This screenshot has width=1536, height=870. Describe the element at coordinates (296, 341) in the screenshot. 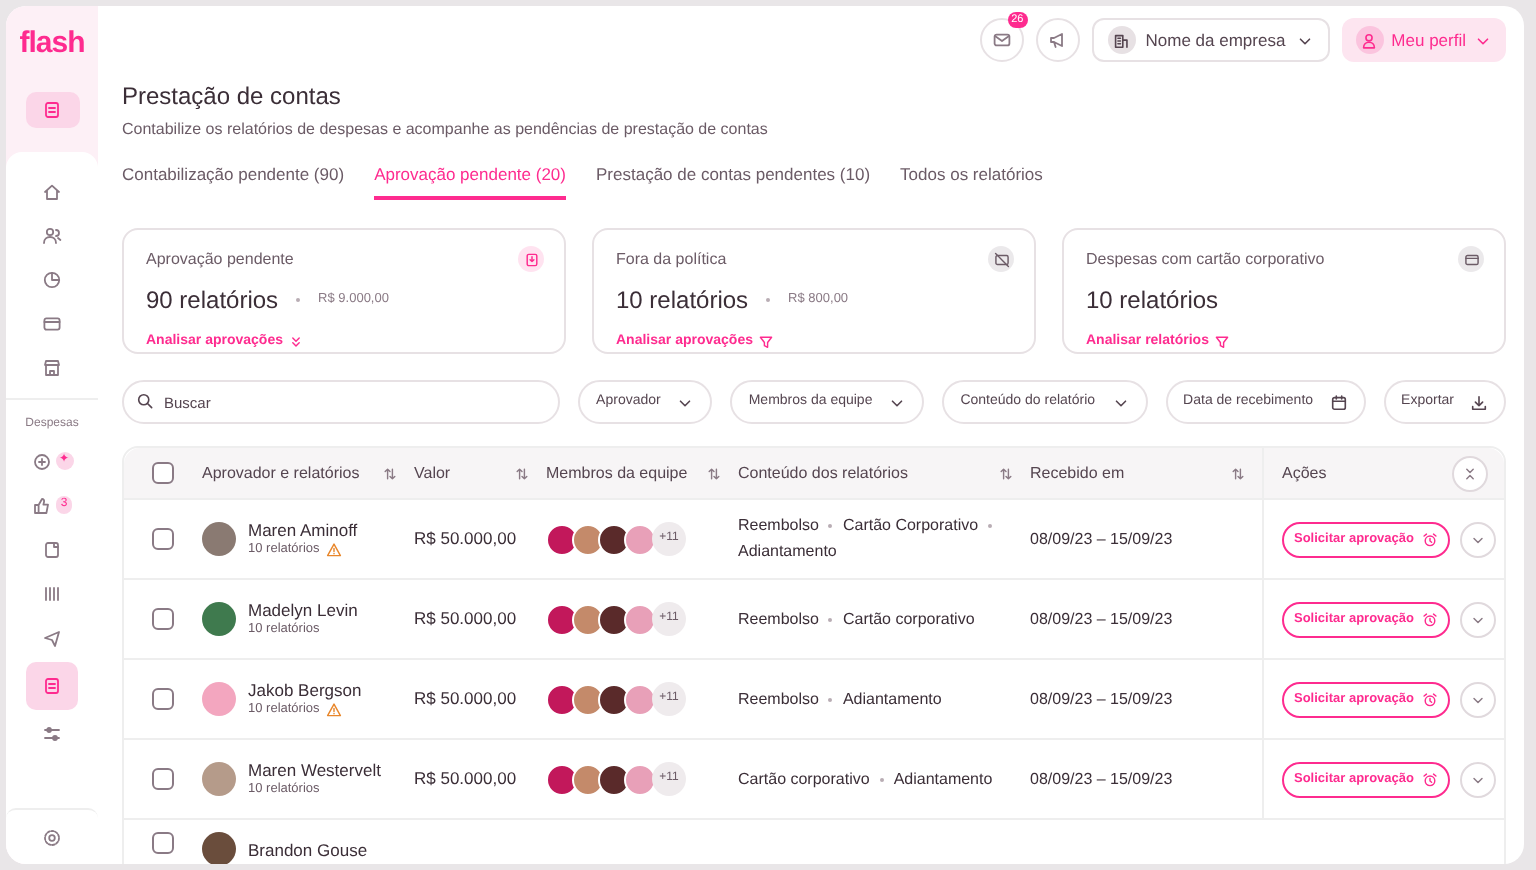

I see `double-chevron-icon` at that location.